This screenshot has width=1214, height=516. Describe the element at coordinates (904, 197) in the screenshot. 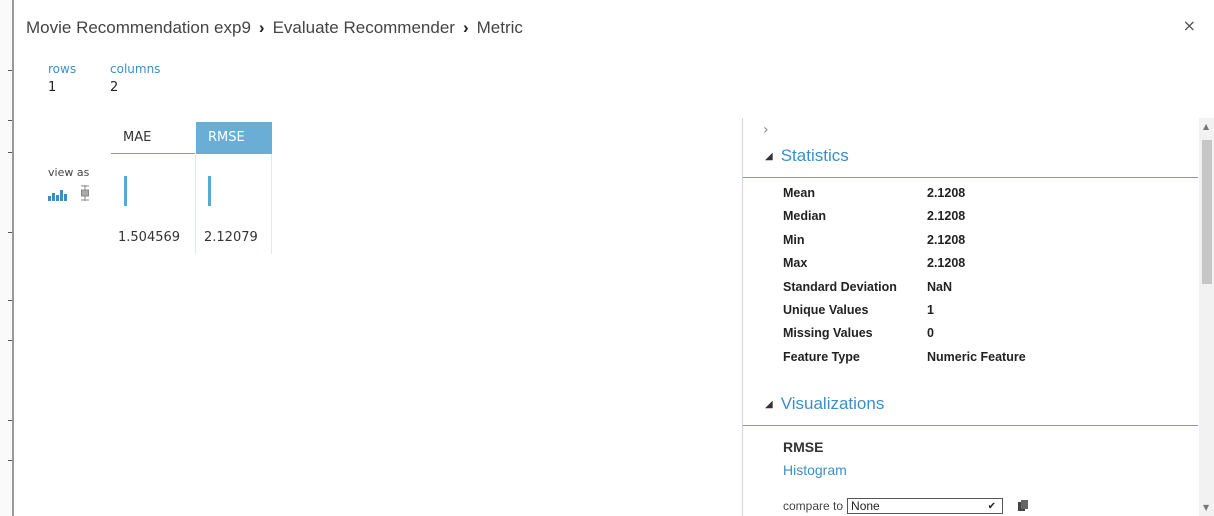

I see `stat-row: Mean 2.1208` at that location.